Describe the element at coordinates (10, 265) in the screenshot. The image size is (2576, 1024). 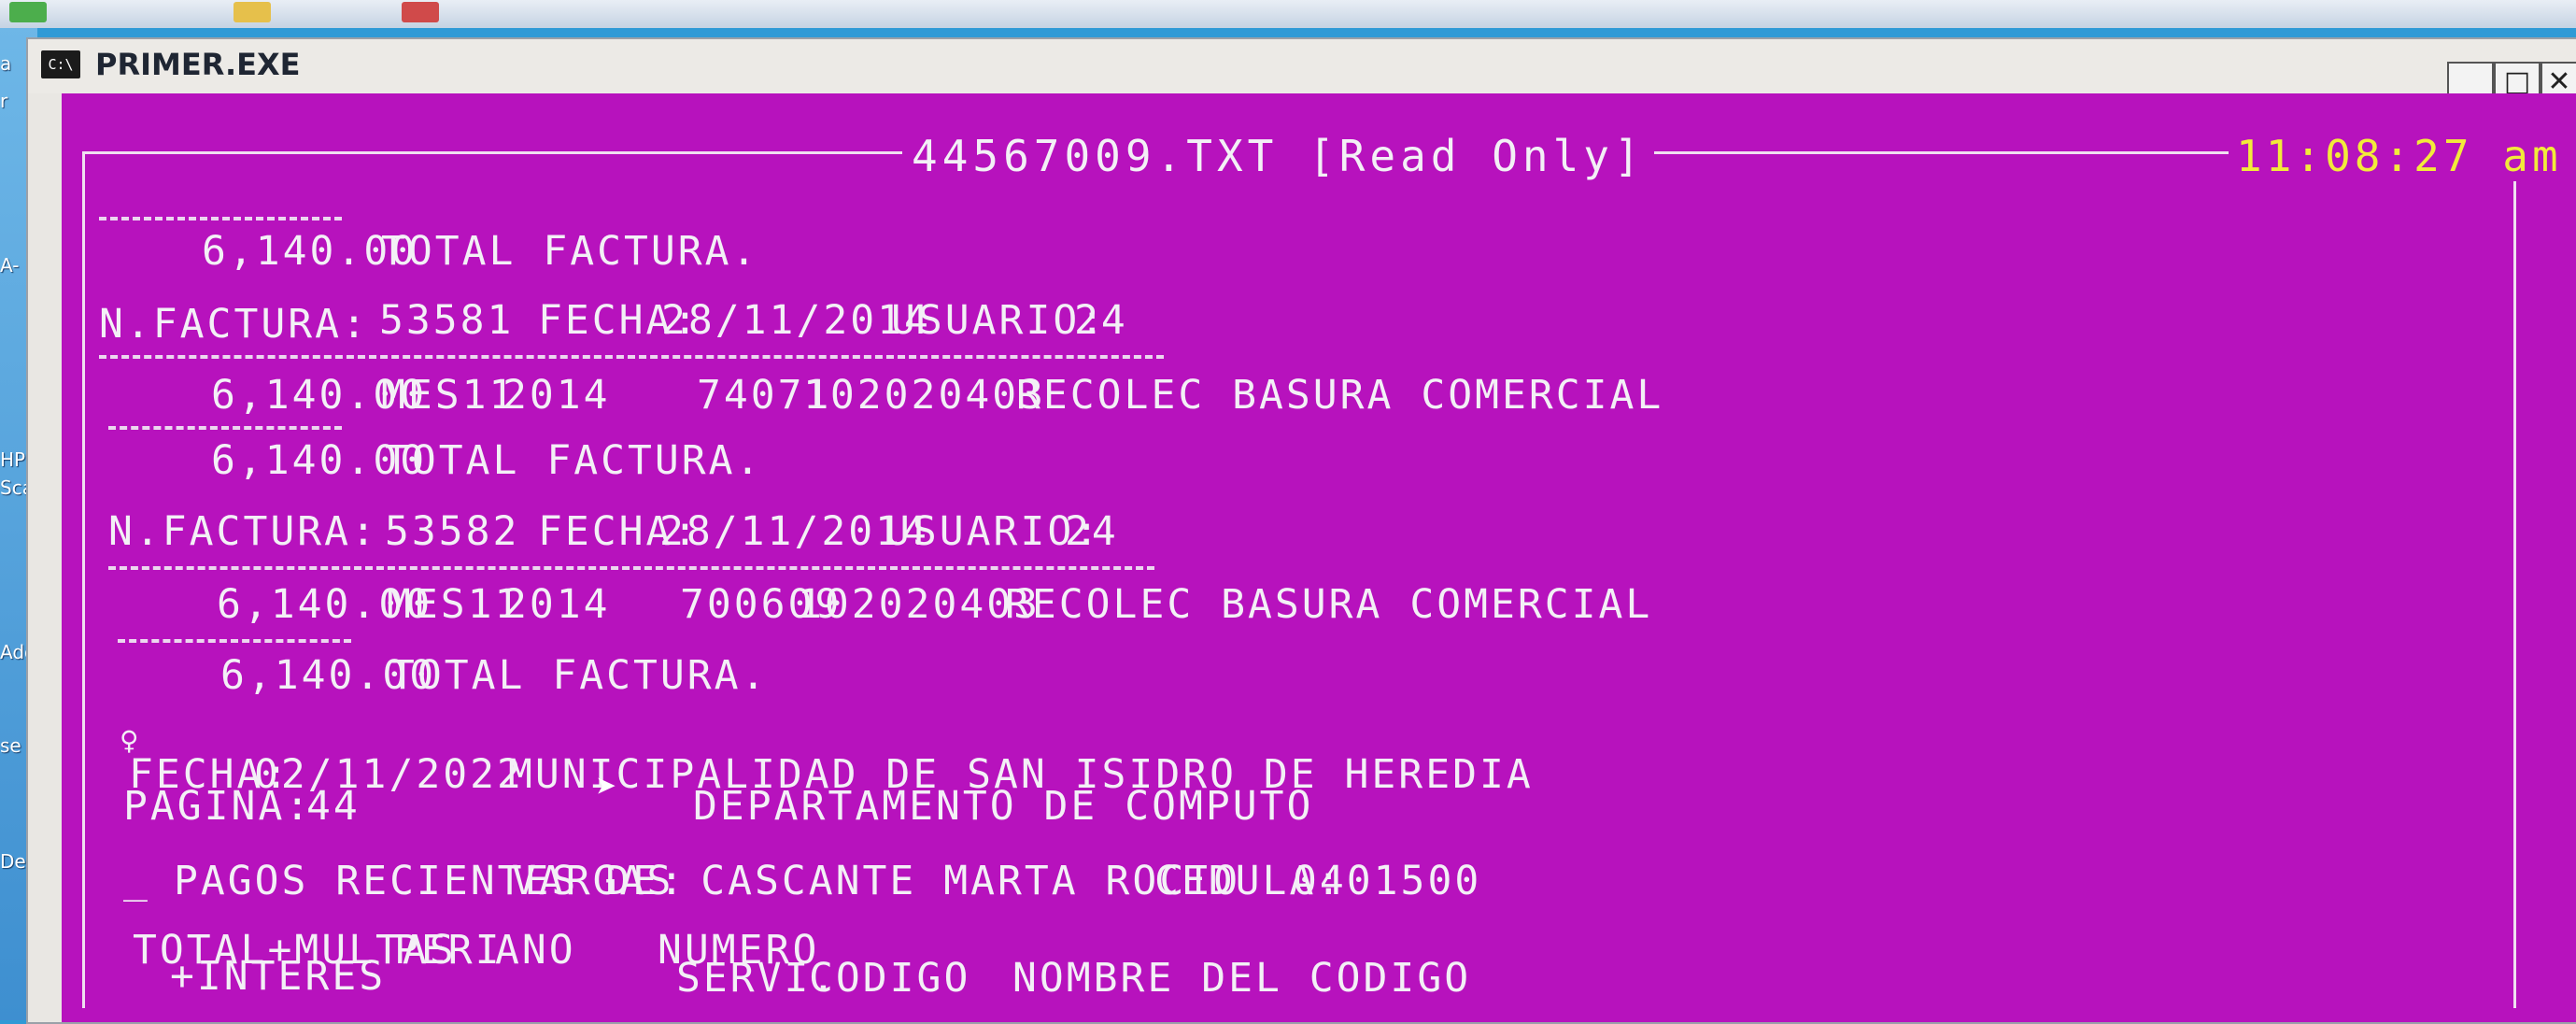
I see `desktop-label: A-` at that location.